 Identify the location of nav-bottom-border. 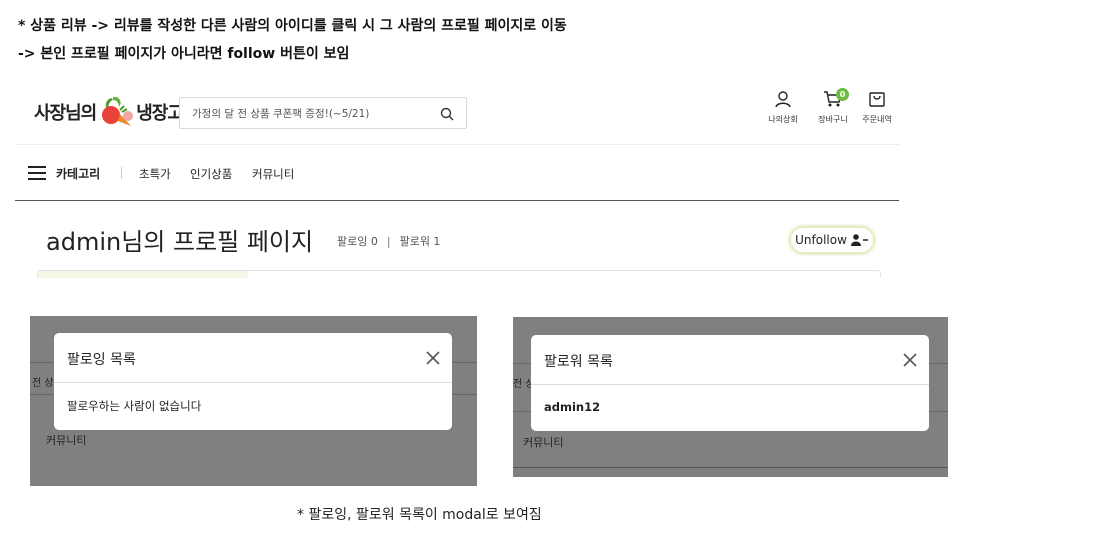
(457, 200).